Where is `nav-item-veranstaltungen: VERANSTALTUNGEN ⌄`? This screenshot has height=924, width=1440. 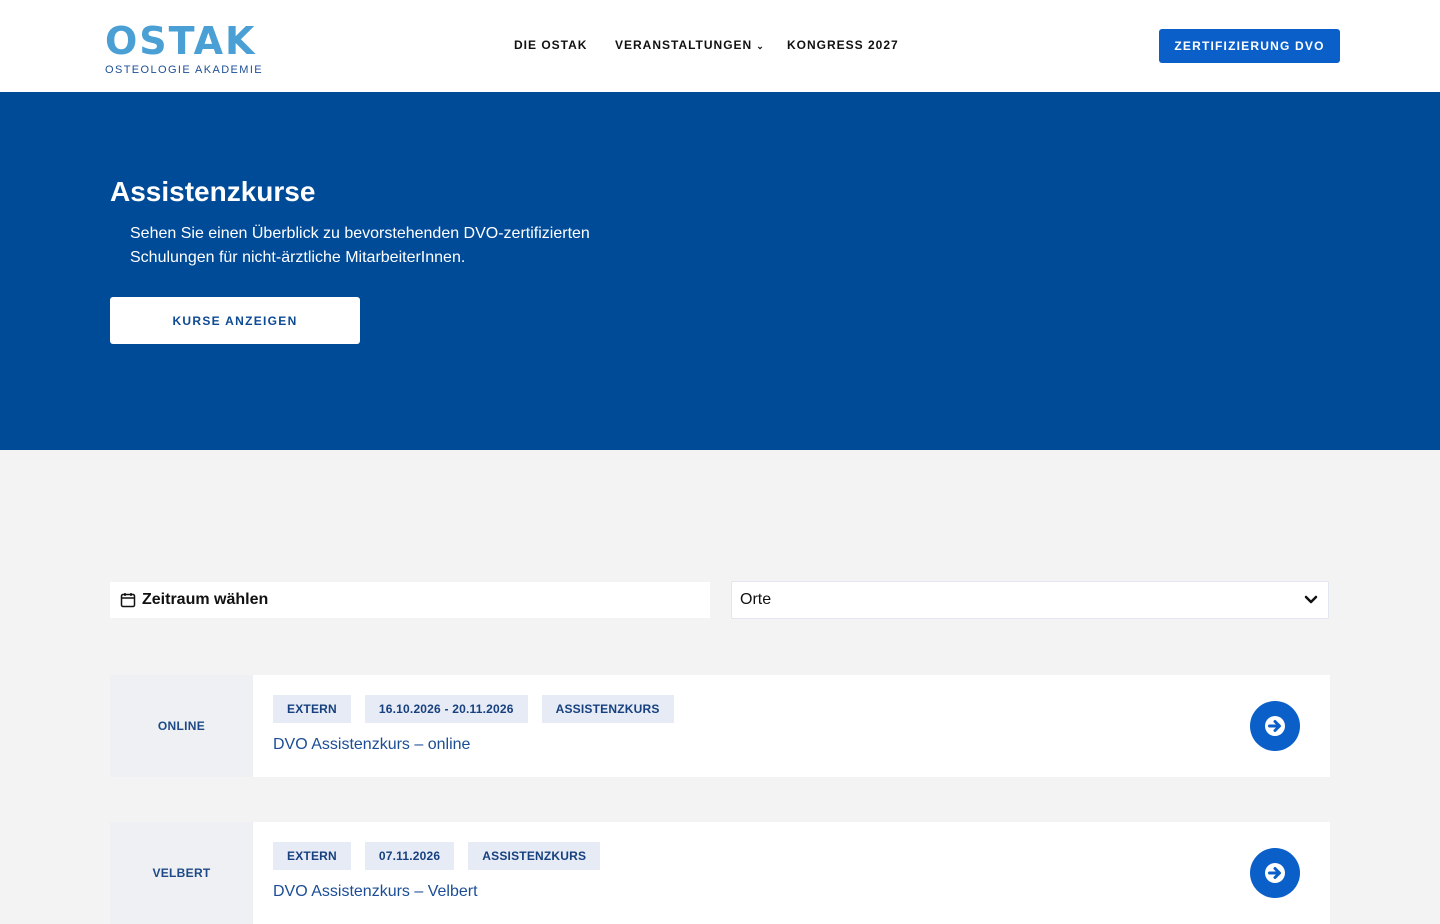
nav-item-veranstaltungen: VERANSTALTUNGEN ⌄ is located at coordinates (690, 45).